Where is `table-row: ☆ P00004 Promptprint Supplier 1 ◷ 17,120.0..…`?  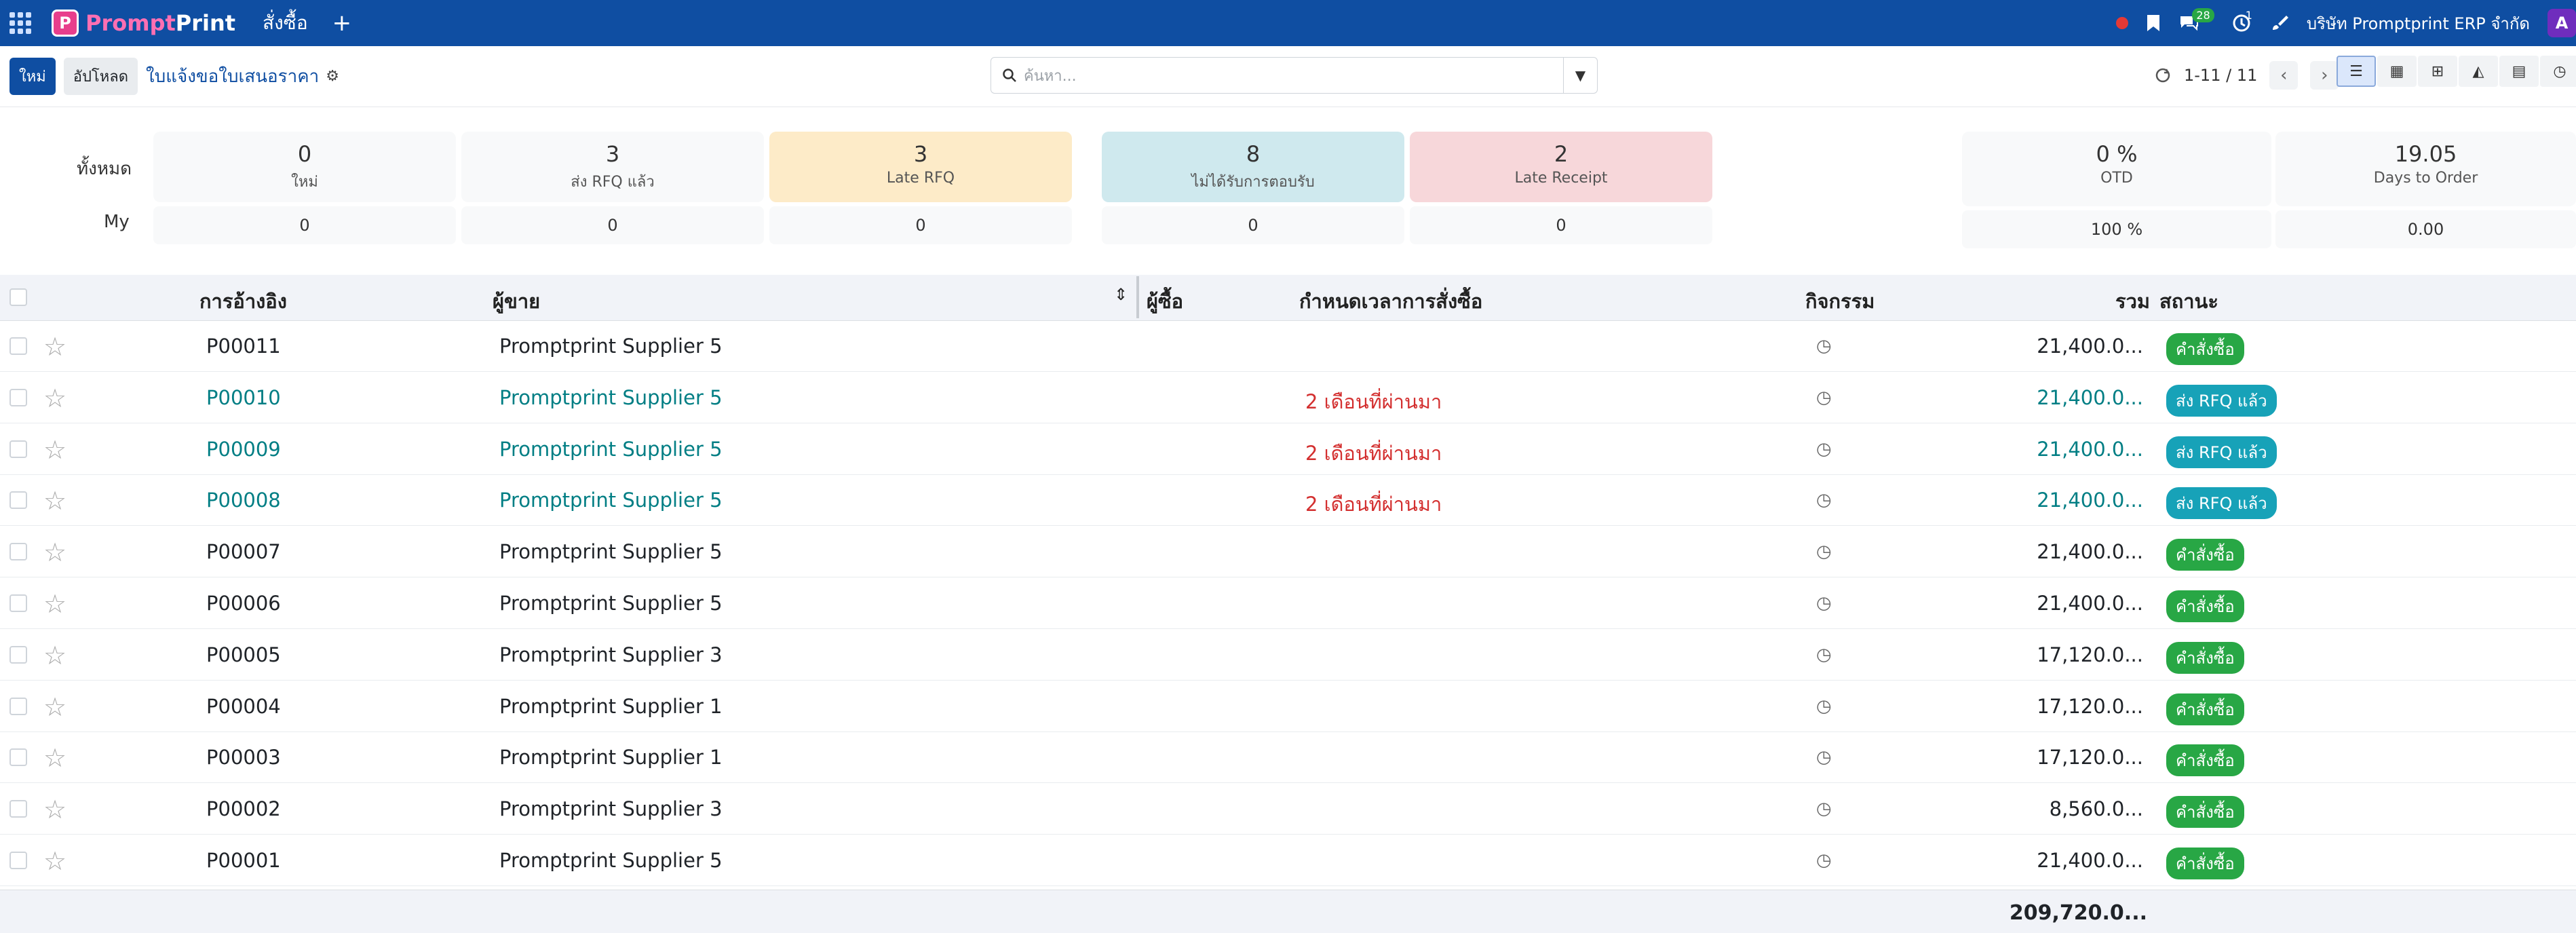 table-row: ☆ P00004 Promptprint Supplier 1 ◷ 17,120.0..… is located at coordinates (1288, 707).